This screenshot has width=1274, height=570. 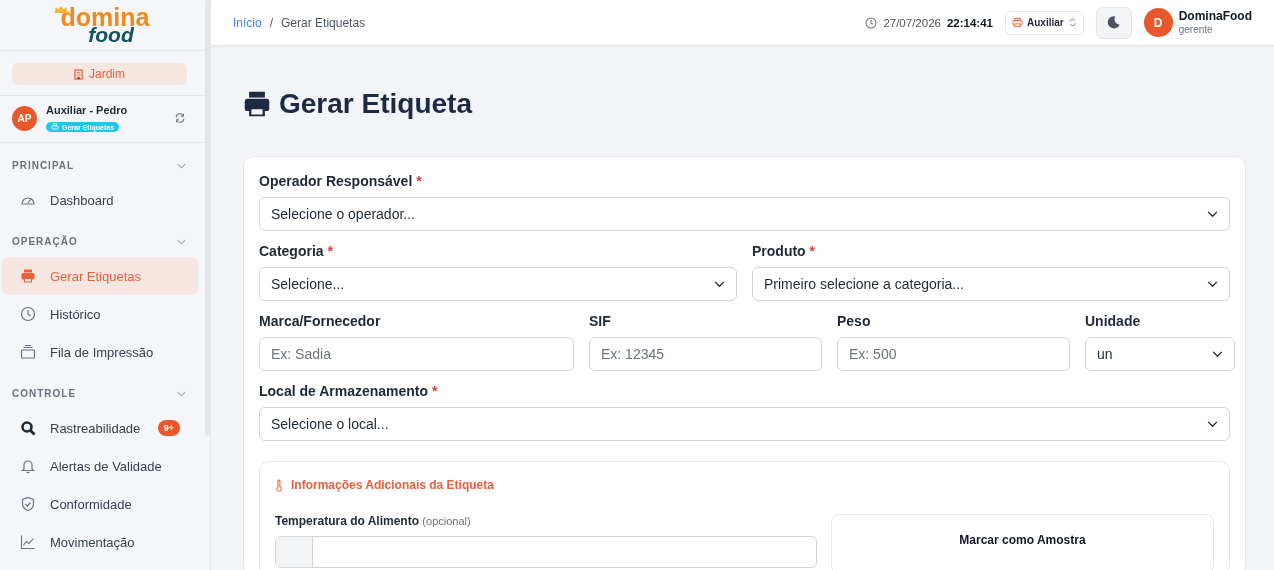 I want to click on field-label: Temperatura do Alimento (opcional), so click(x=373, y=521).